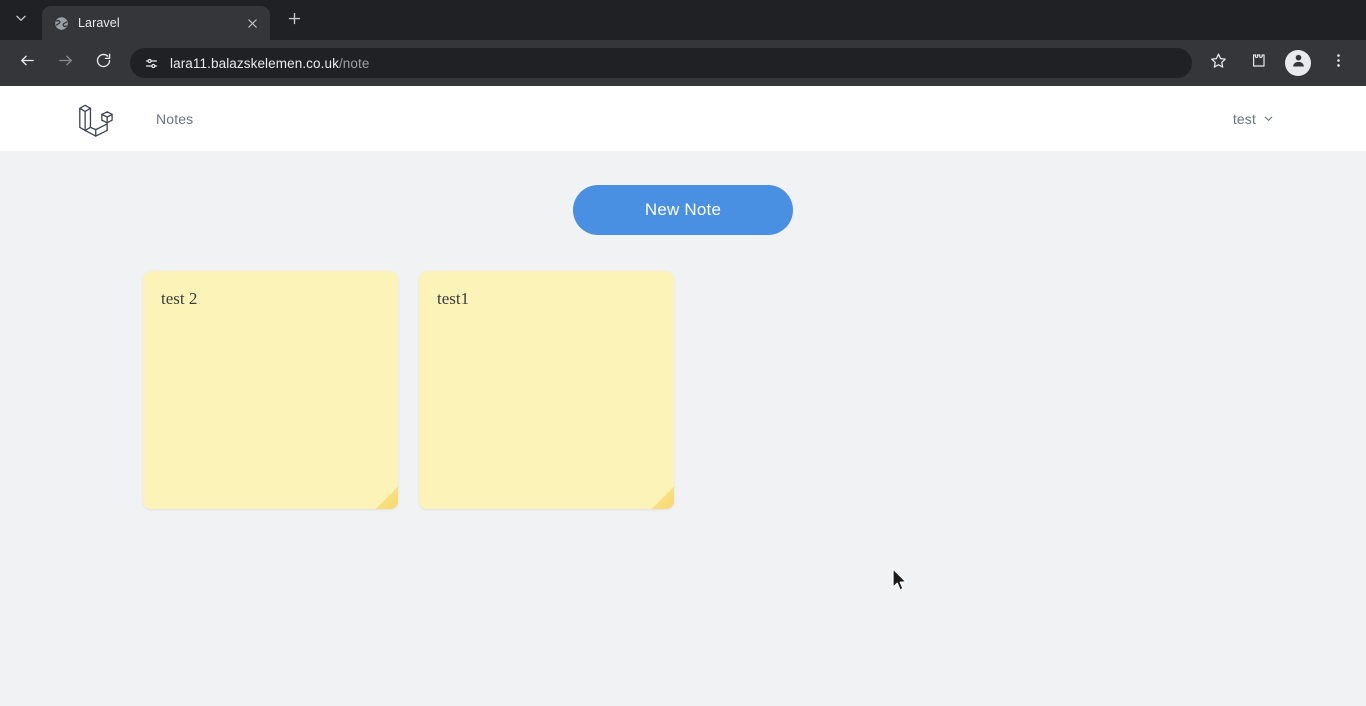 The height and width of the screenshot is (706, 1366). Describe the element at coordinates (174, 119) in the screenshot. I see `sidebar-item-notes: Notes` at that location.